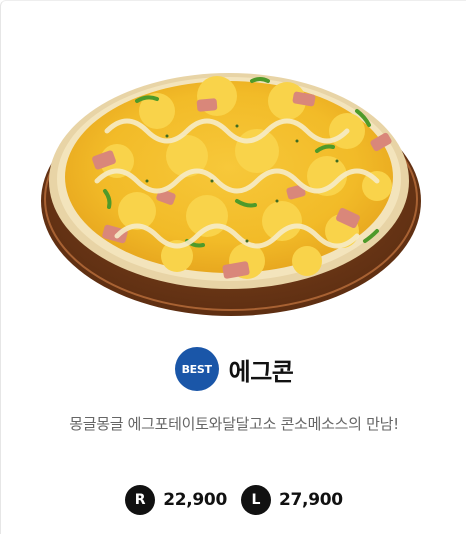  Describe the element at coordinates (256, 500) in the screenshot. I see `size-badge-large: L` at that location.